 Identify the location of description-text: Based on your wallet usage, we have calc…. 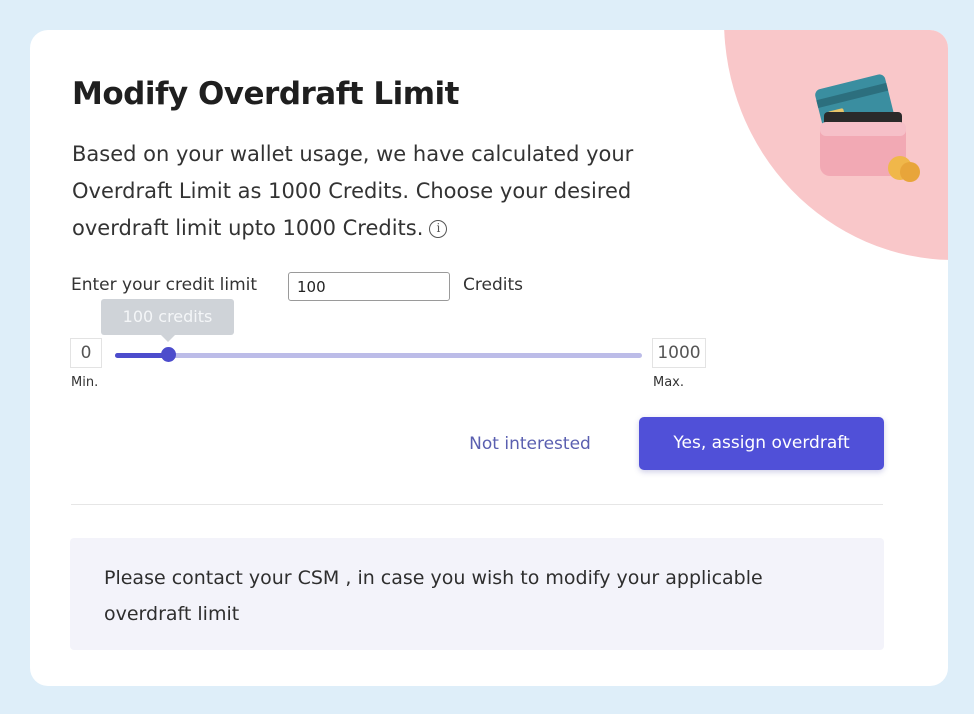
(353, 191).